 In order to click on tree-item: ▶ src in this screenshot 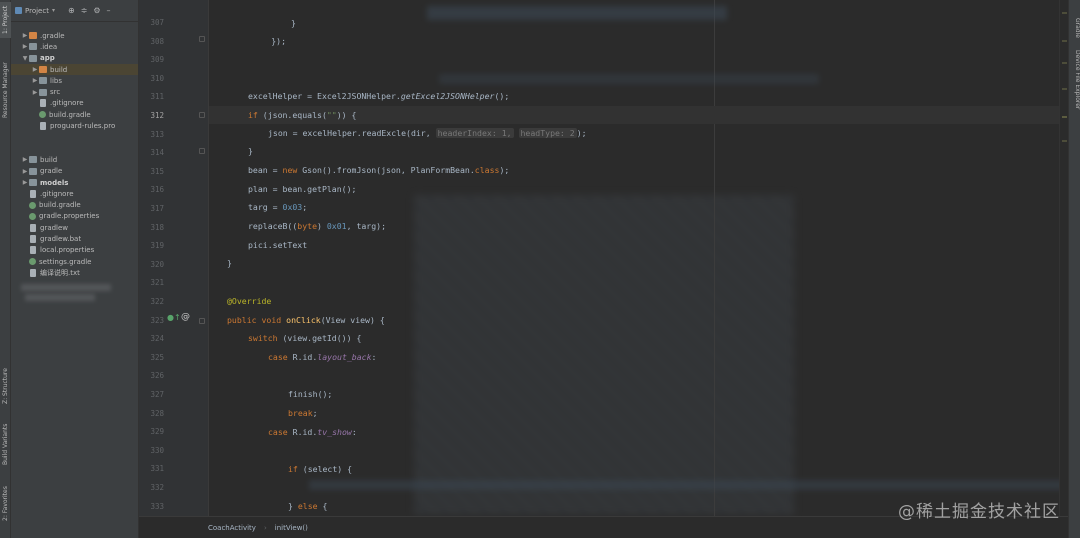, I will do `click(74, 91)`.